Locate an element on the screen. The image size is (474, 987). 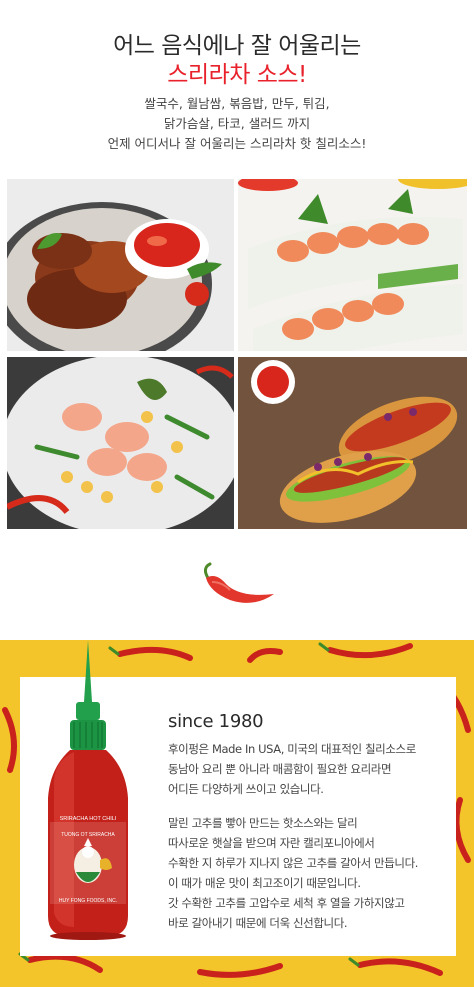
since-year-heading: since 1980 is located at coordinates (216, 721).